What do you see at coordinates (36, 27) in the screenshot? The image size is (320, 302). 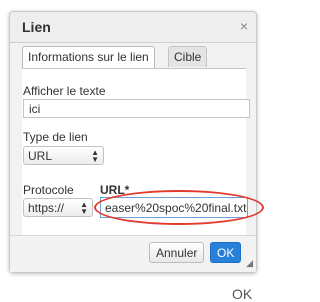 I see `dialog-title: Lien` at bounding box center [36, 27].